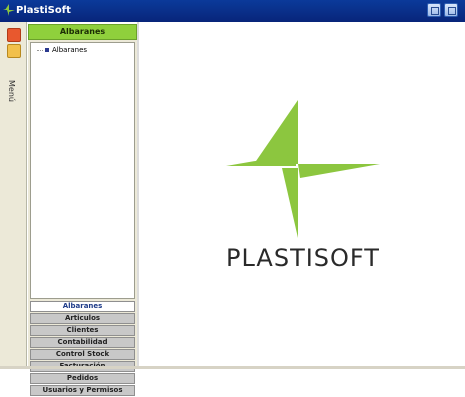 This screenshot has height=397, width=465. What do you see at coordinates (47, 50) in the screenshot?
I see `tree-node-icon` at bounding box center [47, 50].